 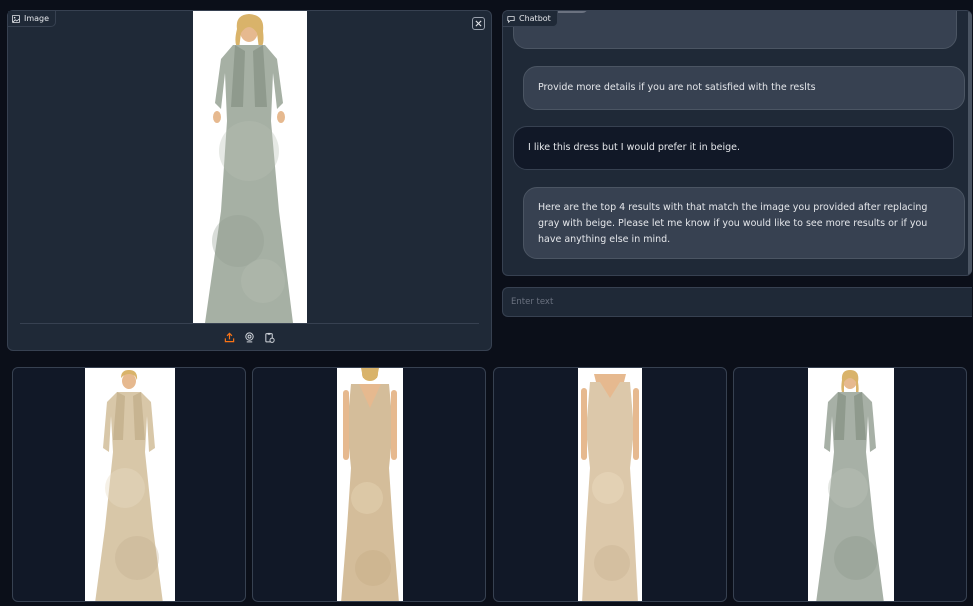 What do you see at coordinates (16, 18) in the screenshot?
I see `image-icon` at bounding box center [16, 18].